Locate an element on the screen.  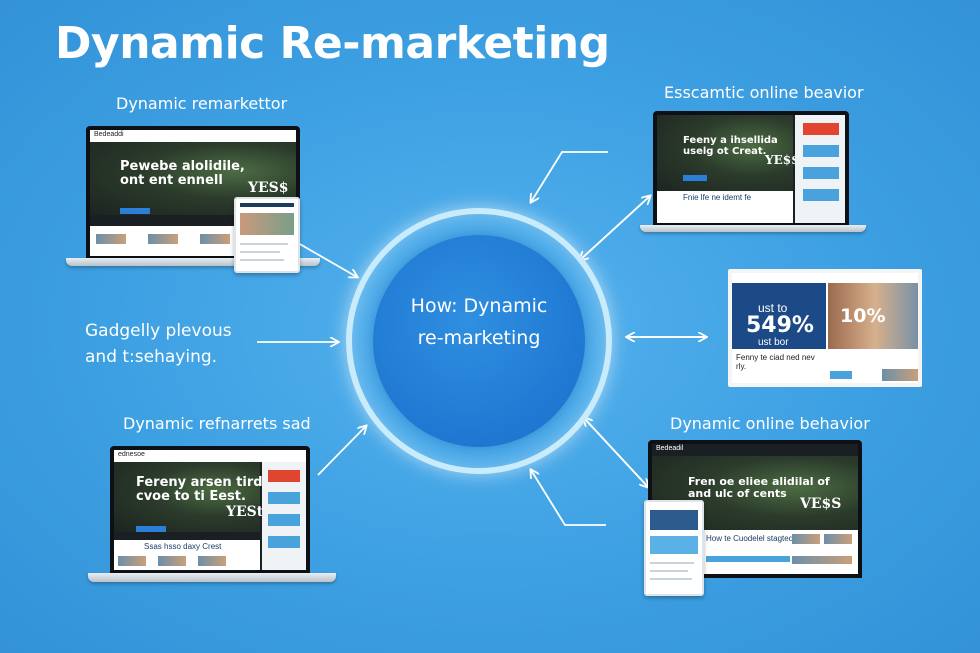
site-navbar: Bedeaddi is located at coordinates (193, 136).